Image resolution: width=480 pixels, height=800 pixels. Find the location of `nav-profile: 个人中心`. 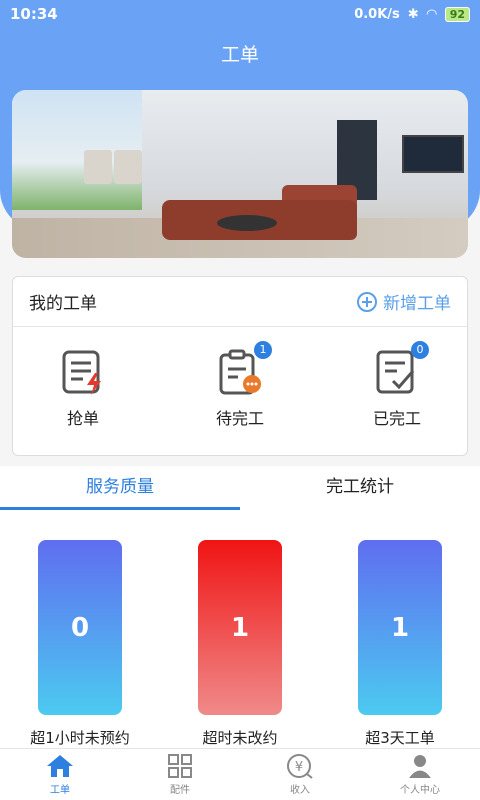

nav-profile: 个人中心 is located at coordinates (420, 774).